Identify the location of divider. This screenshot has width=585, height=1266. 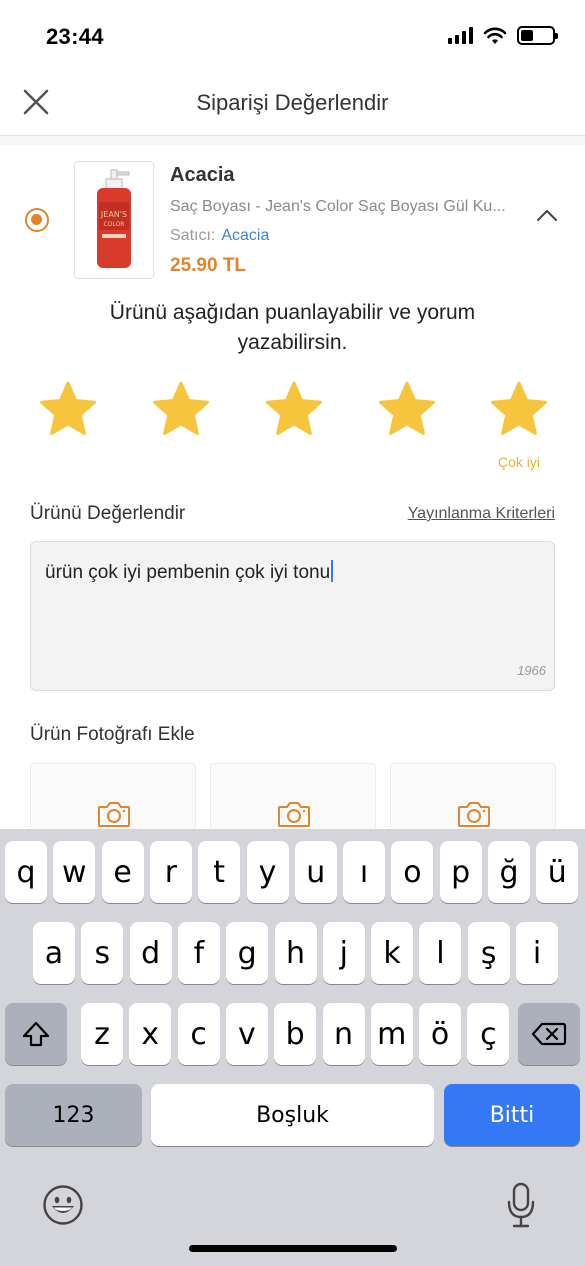
(292, 141).